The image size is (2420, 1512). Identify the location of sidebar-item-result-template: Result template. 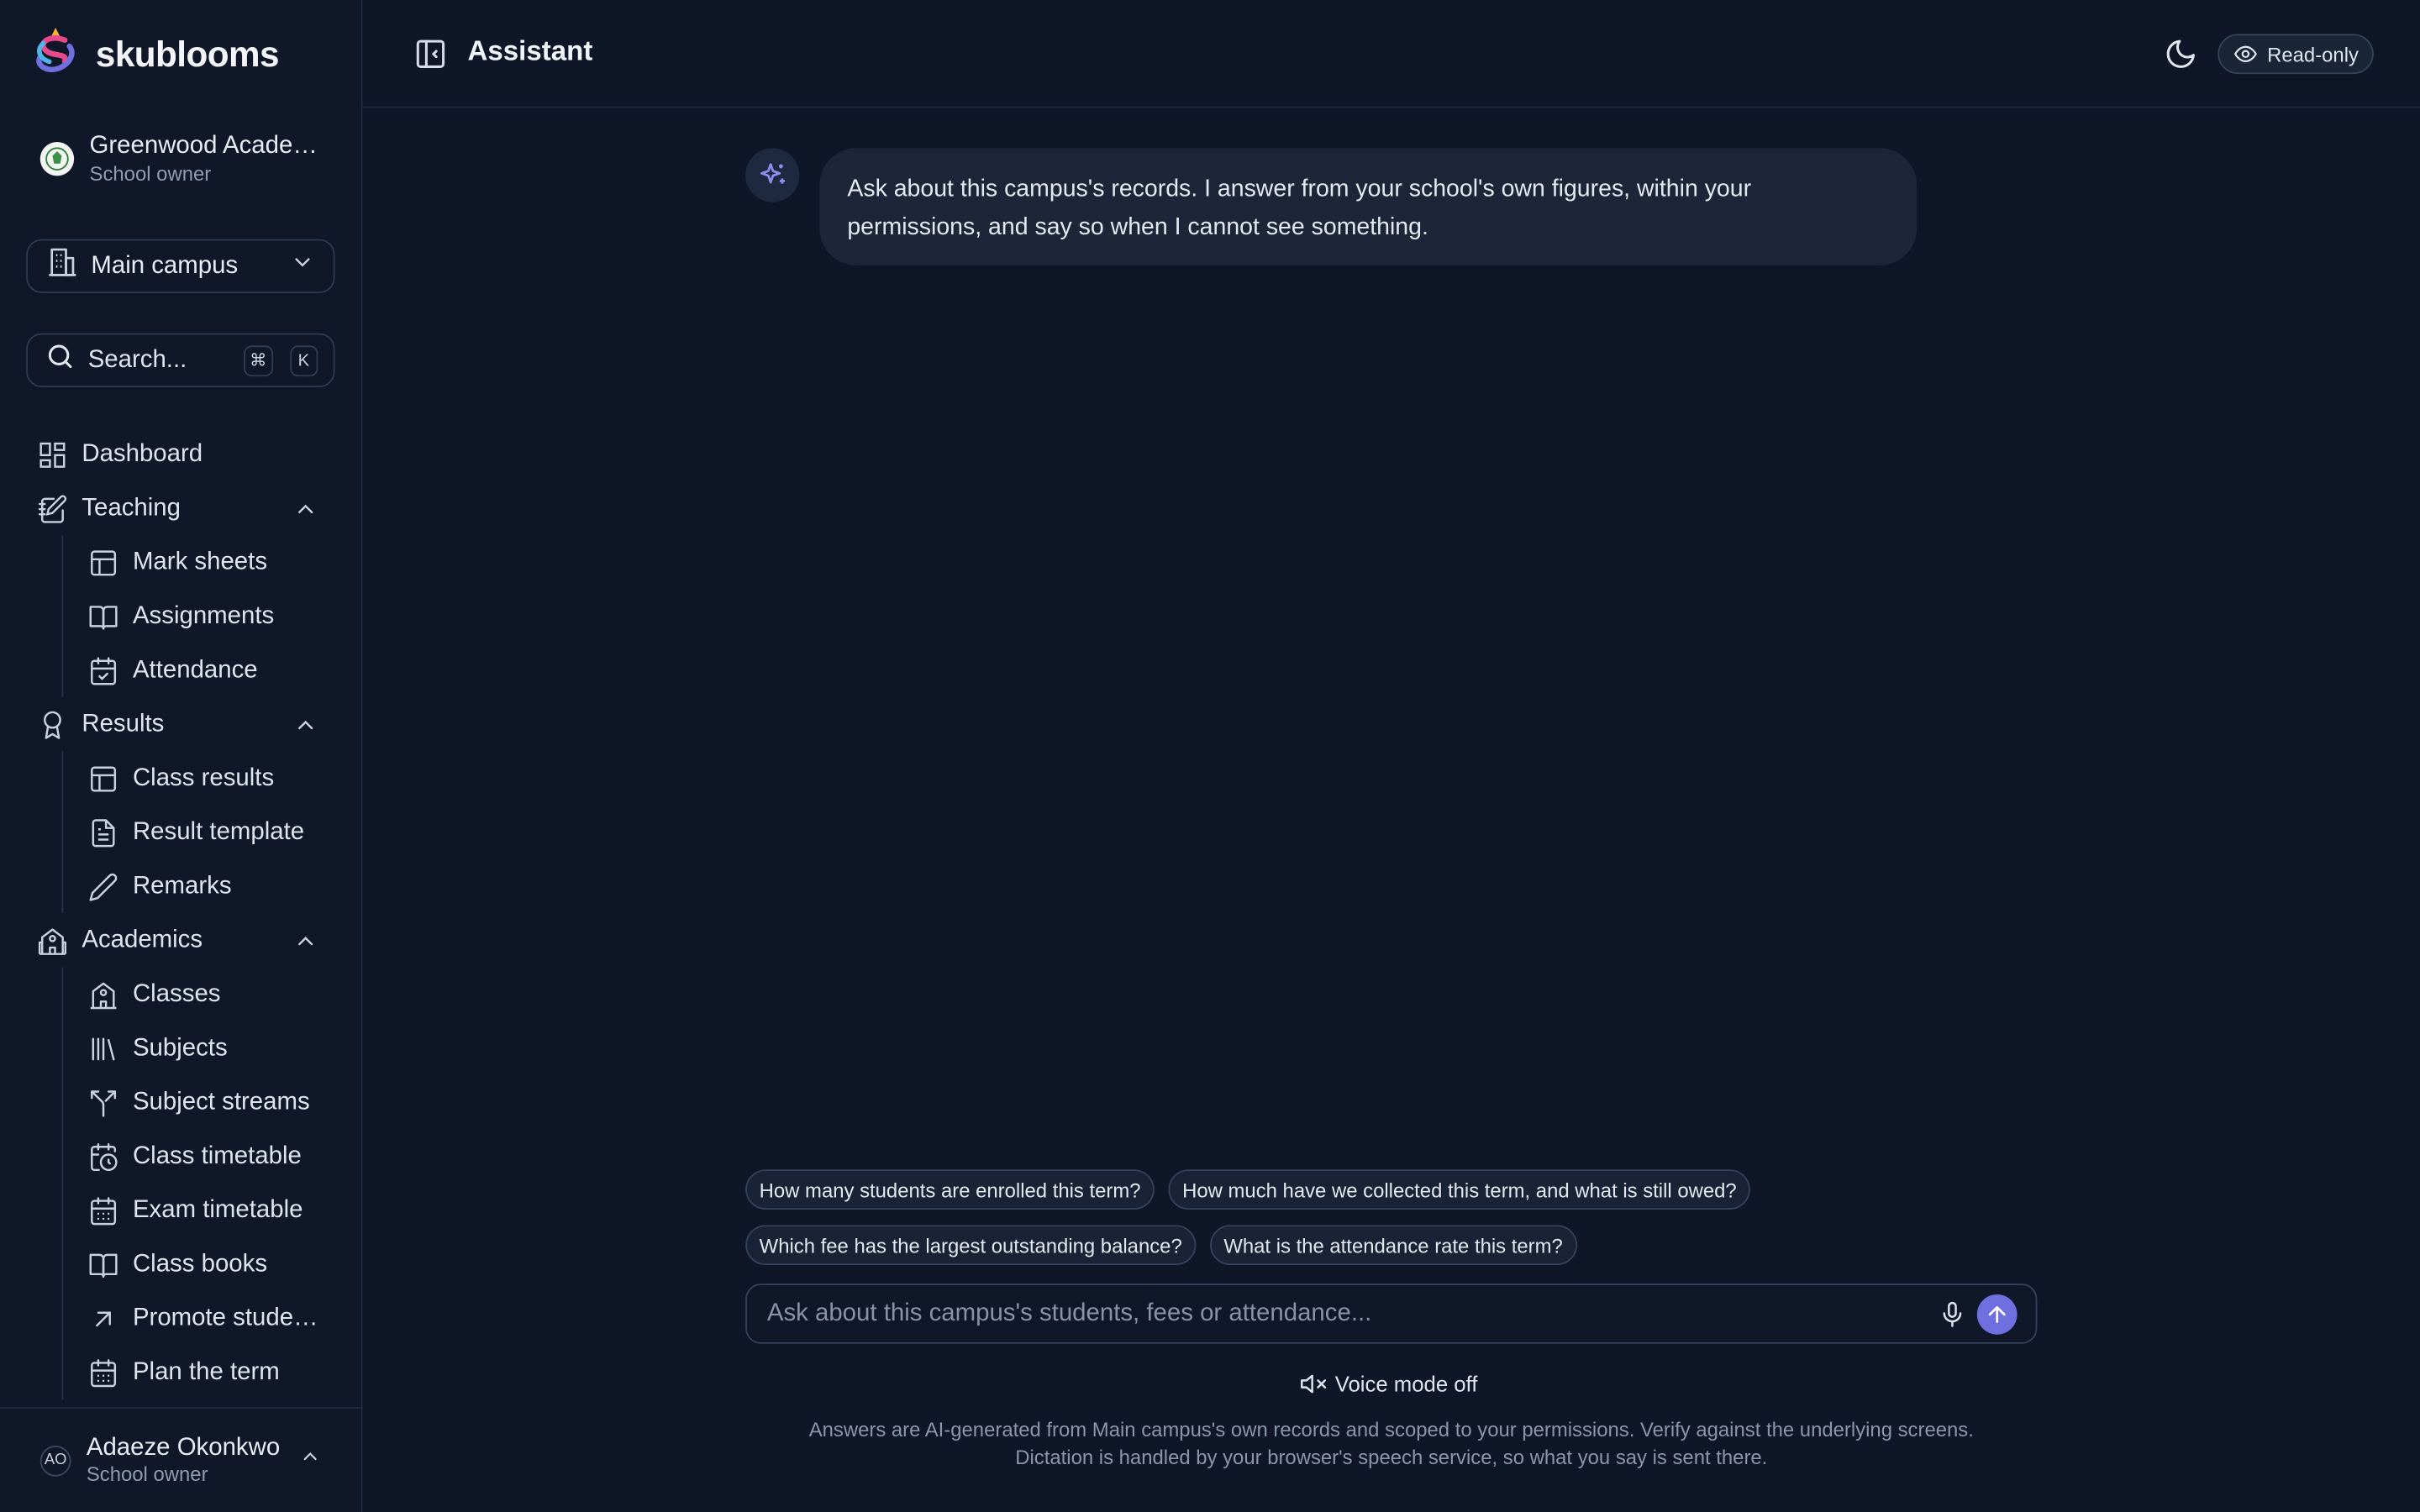
(183, 832).